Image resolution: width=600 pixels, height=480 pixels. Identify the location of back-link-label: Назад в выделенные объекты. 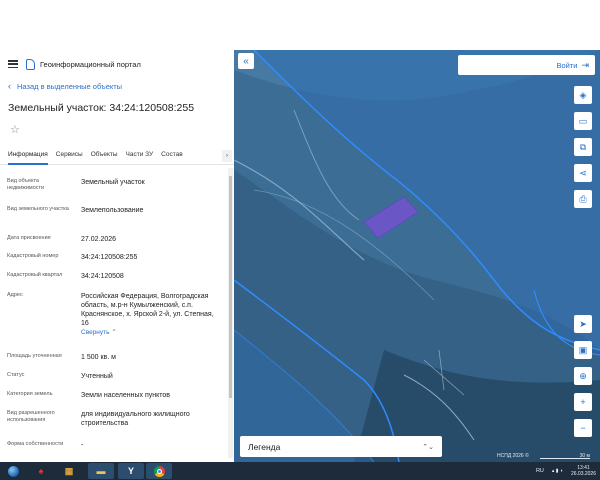
(70, 86).